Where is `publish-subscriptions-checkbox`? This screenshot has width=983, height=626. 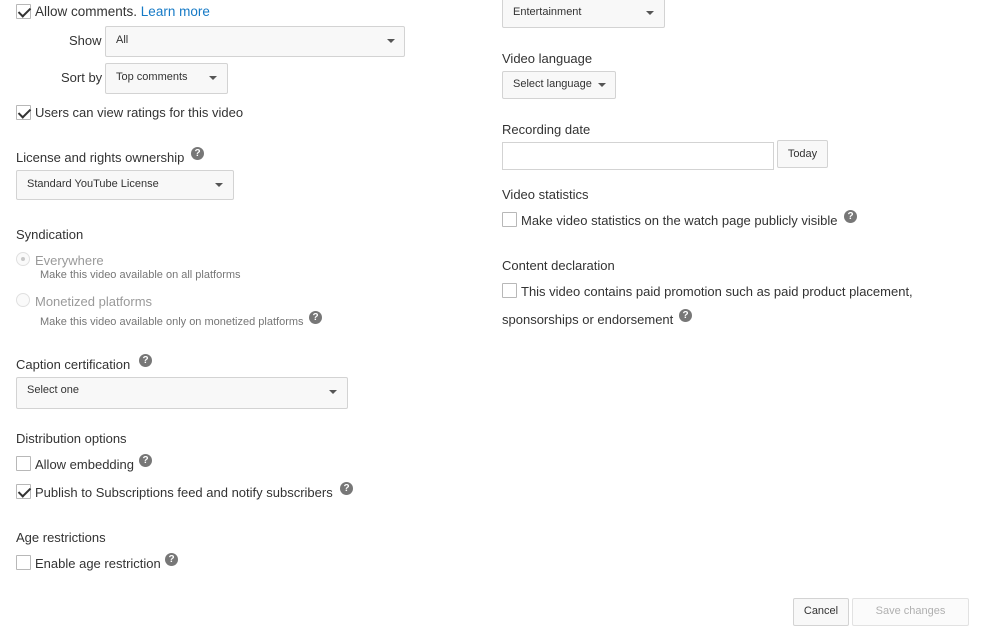
publish-subscriptions-checkbox is located at coordinates (24, 491).